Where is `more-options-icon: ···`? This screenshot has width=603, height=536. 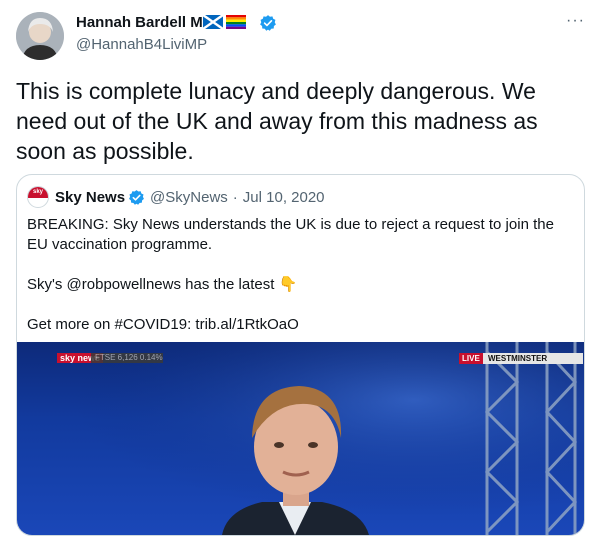 more-options-icon: ··· is located at coordinates (575, 21).